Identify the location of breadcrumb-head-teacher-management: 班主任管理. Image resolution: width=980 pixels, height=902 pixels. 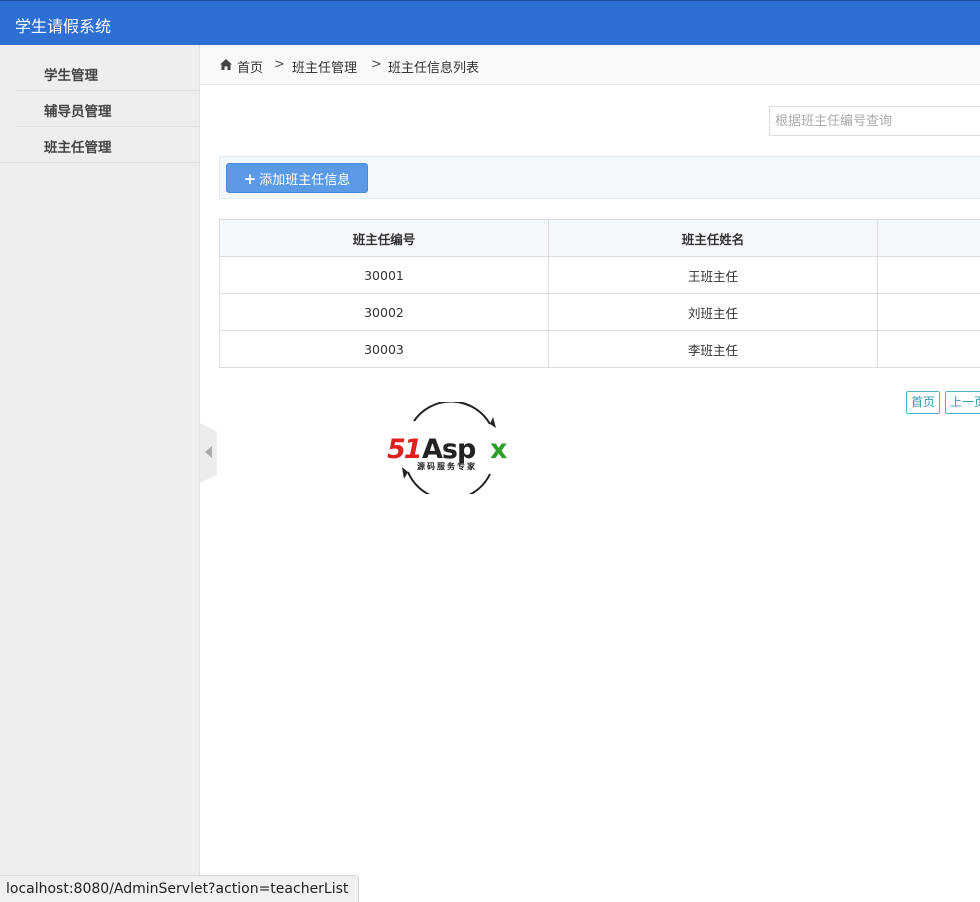
(324, 66).